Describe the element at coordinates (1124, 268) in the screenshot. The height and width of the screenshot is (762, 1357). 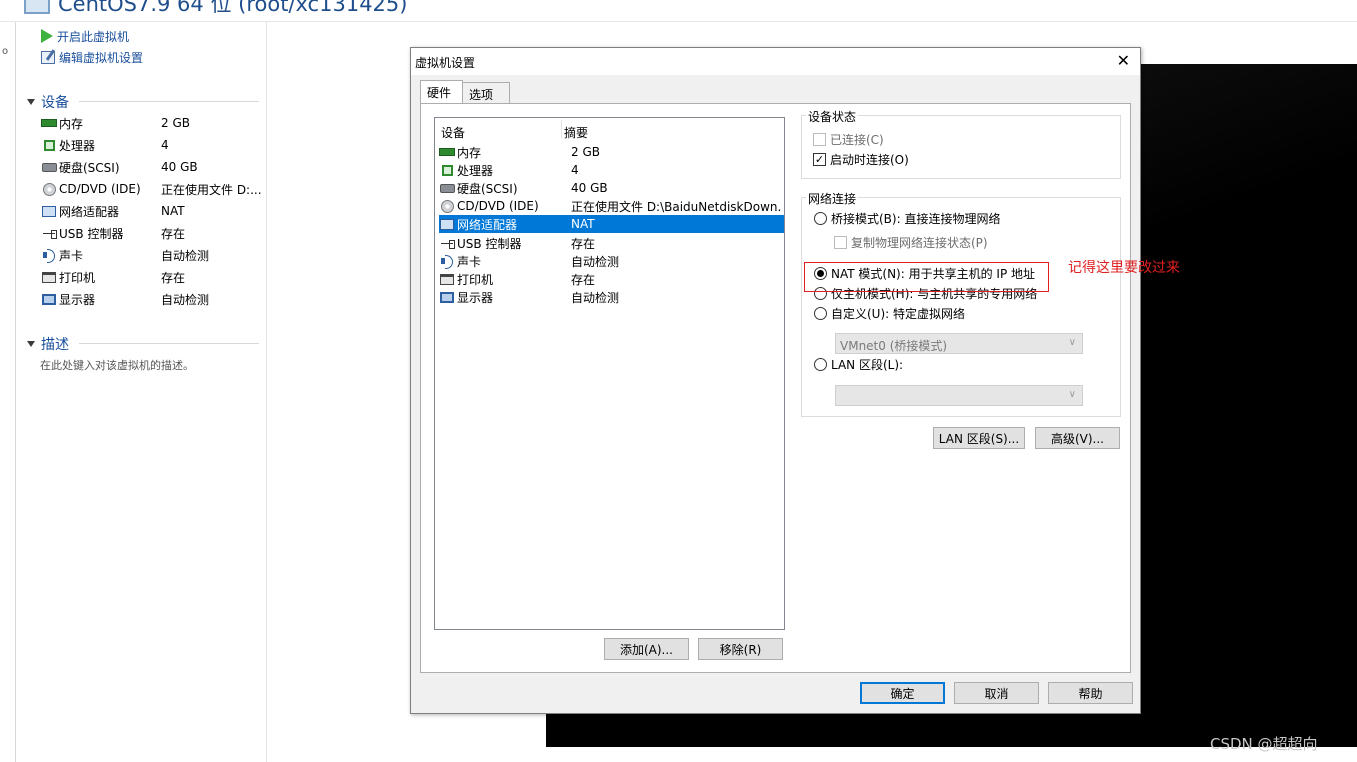
I see `annotation-note: 记得这里要改过来` at that location.